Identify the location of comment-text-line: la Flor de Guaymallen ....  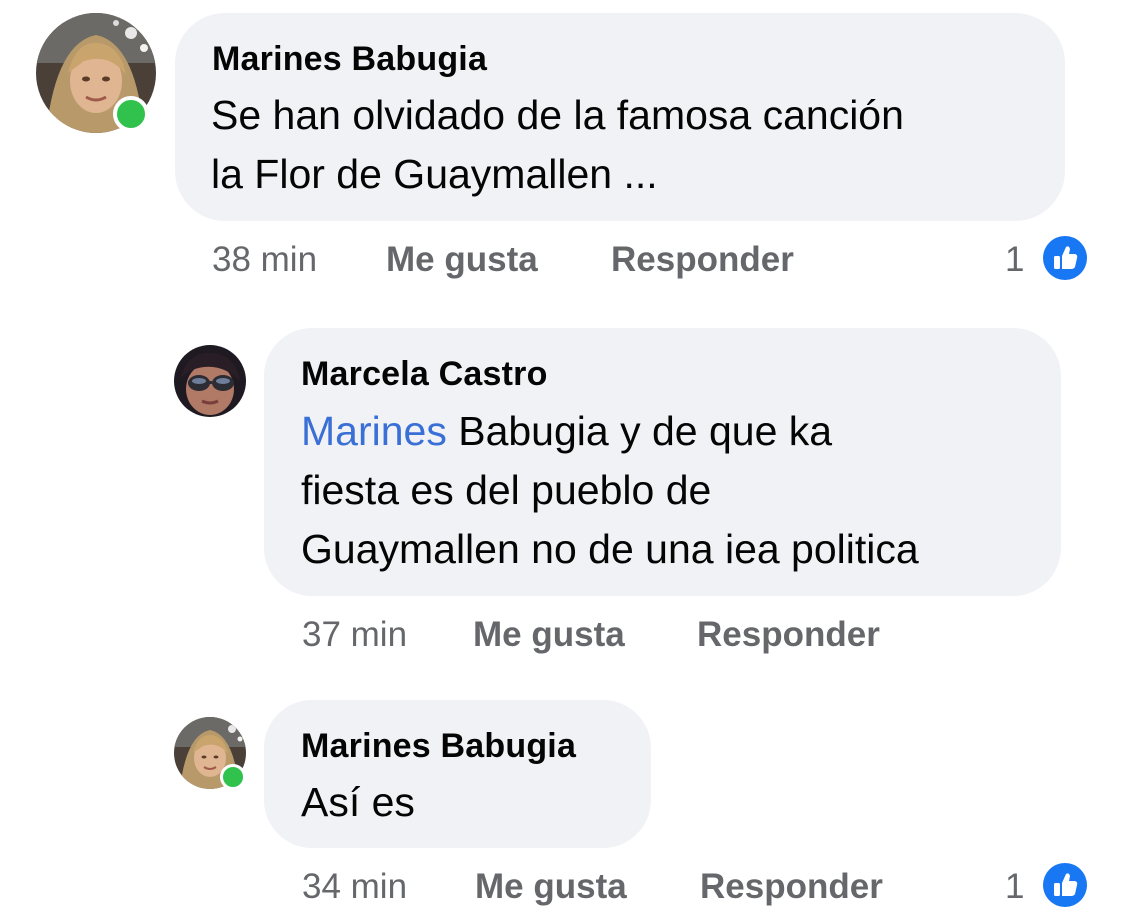
(434, 174).